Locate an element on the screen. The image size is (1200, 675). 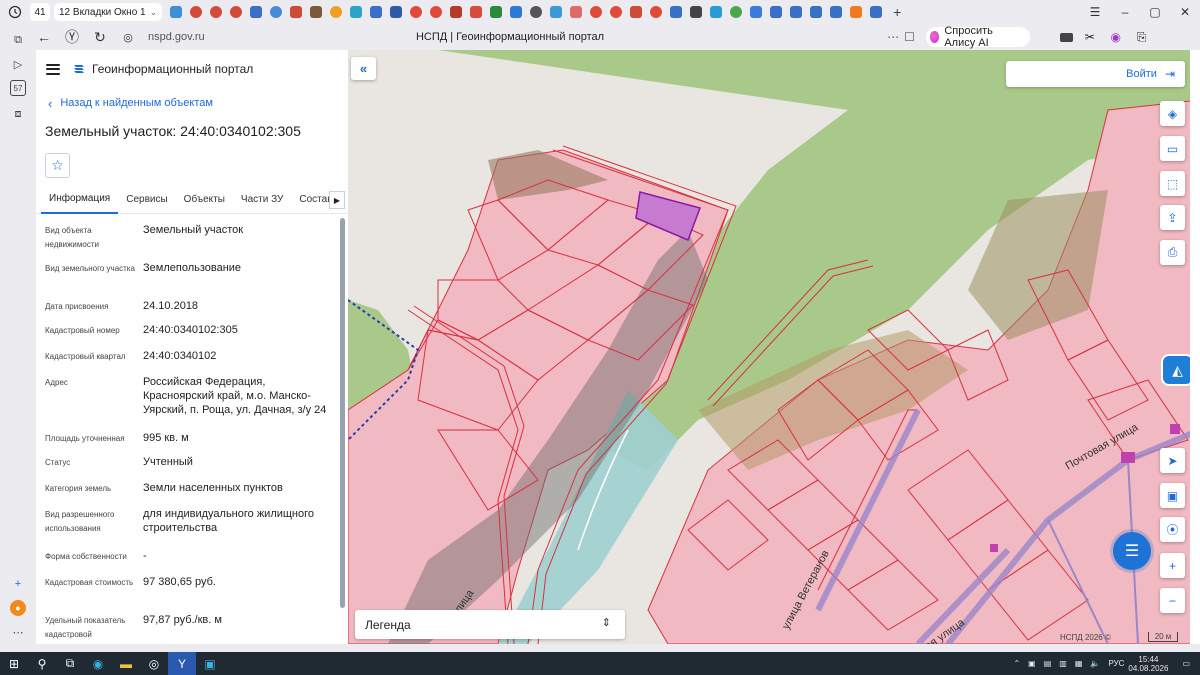
play-icon: ▷ is located at coordinates (18, 64).